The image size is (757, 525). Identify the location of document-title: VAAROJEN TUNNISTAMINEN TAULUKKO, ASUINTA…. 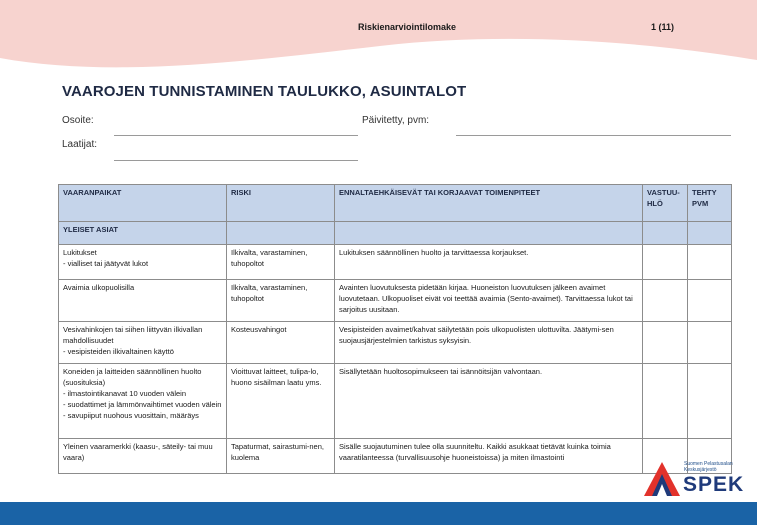
(264, 91).